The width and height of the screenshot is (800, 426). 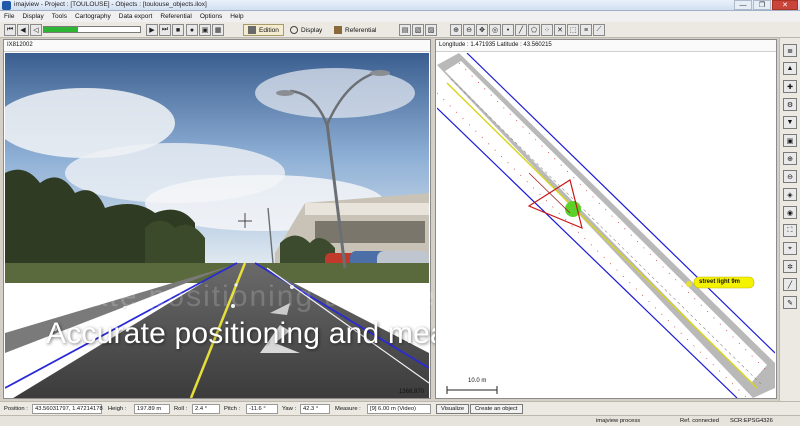 What do you see at coordinates (361, 30) in the screenshot?
I see `referential-label: Referential` at bounding box center [361, 30].